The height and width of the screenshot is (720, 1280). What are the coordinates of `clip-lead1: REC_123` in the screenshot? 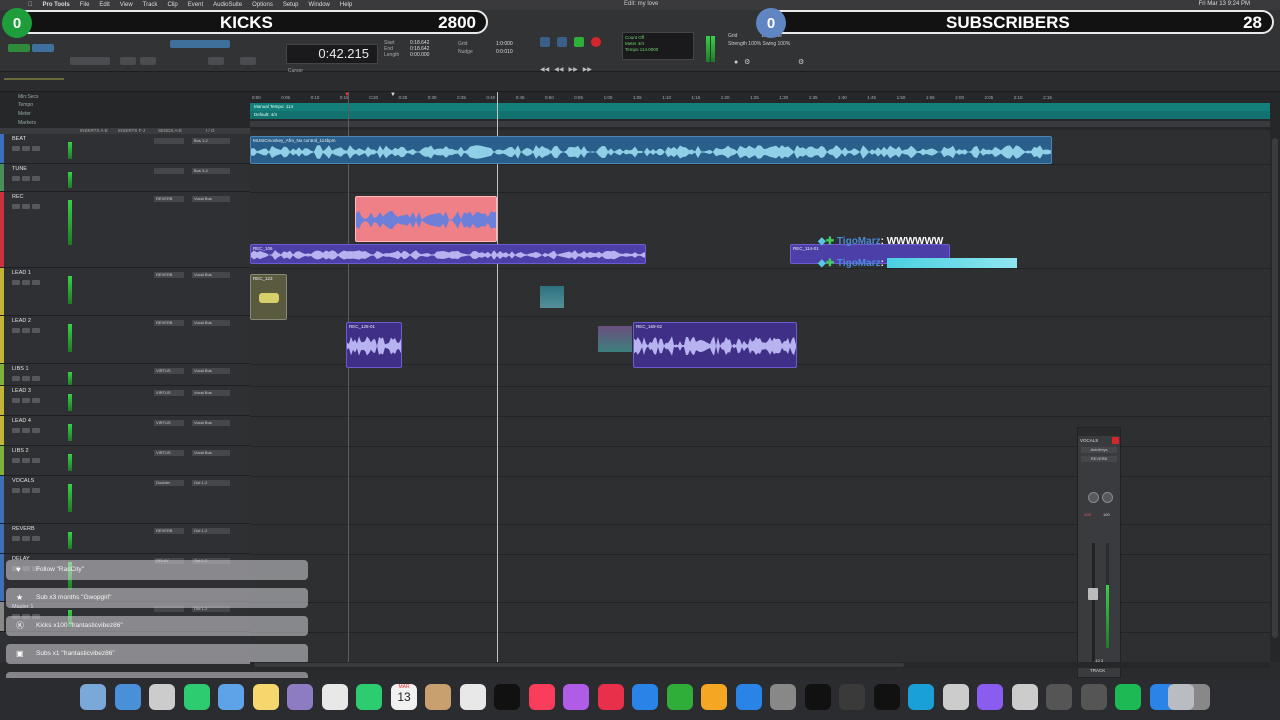 It's located at (268, 297).